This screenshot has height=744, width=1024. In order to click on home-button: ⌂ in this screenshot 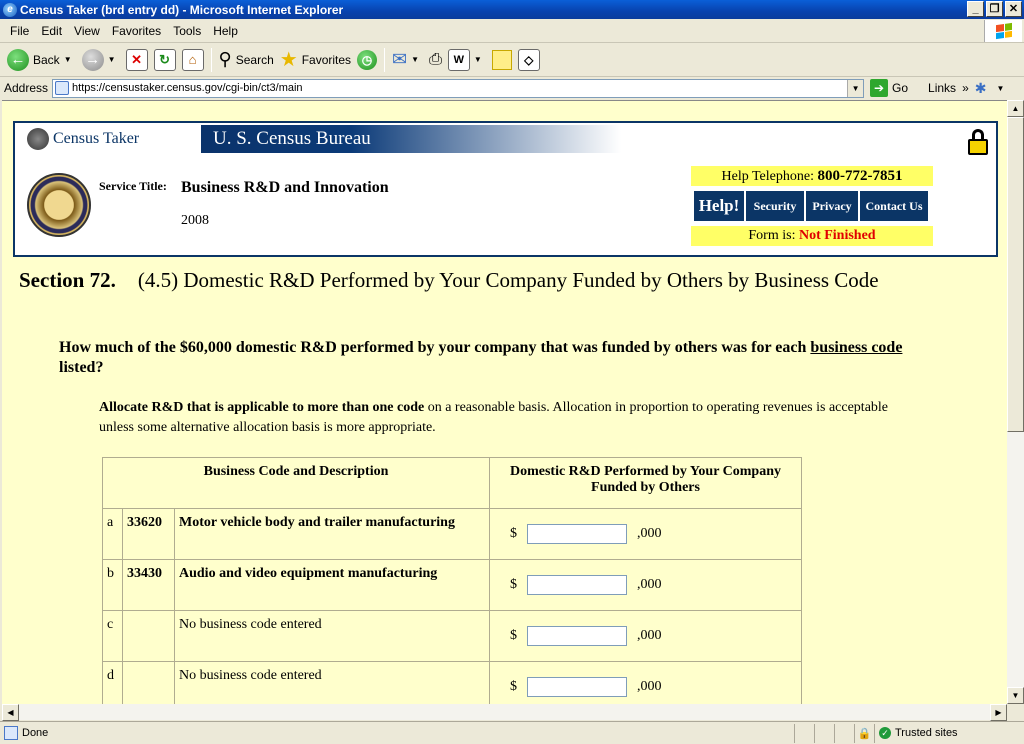, I will do `click(193, 60)`.